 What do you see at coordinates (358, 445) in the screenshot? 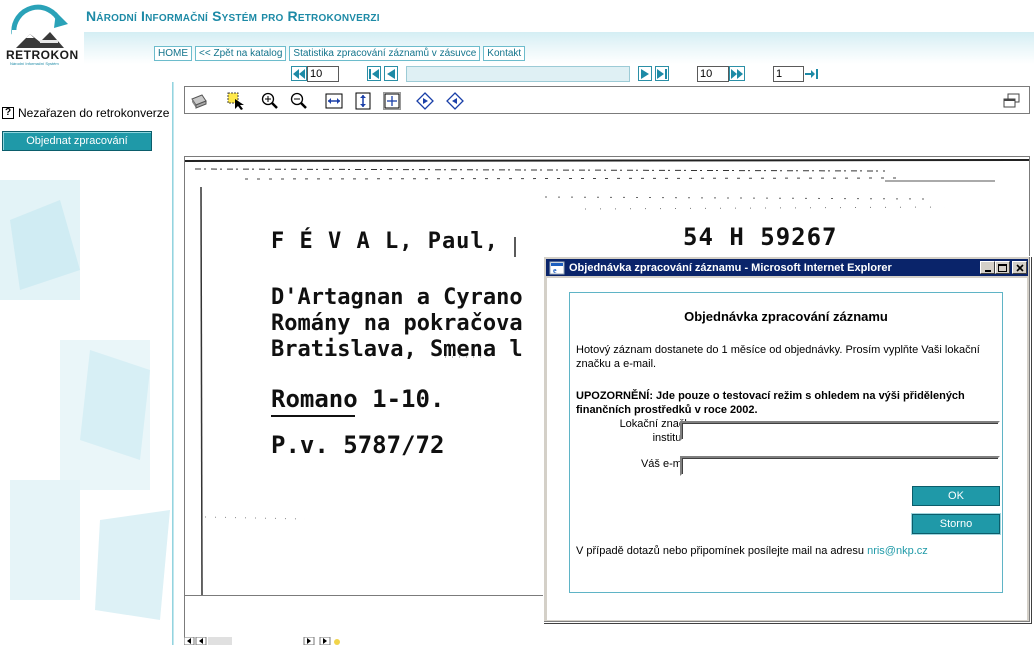
I see `card-shelfmark: P.v. 5787/72` at bounding box center [358, 445].